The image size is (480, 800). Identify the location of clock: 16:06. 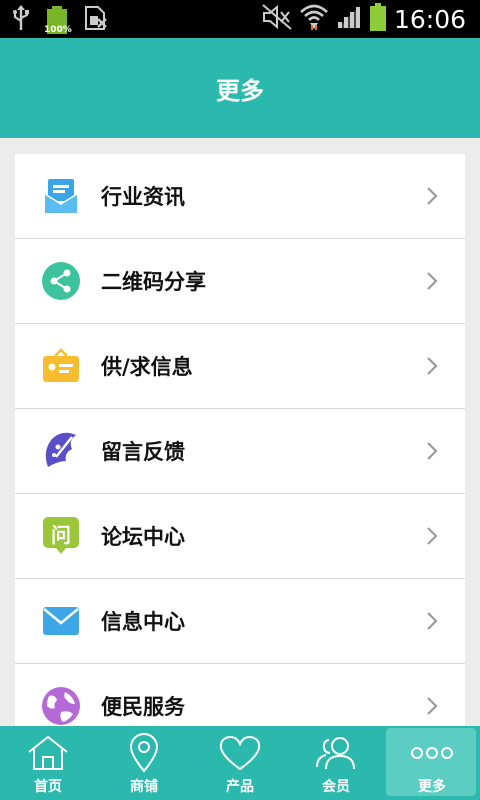
(429, 19).